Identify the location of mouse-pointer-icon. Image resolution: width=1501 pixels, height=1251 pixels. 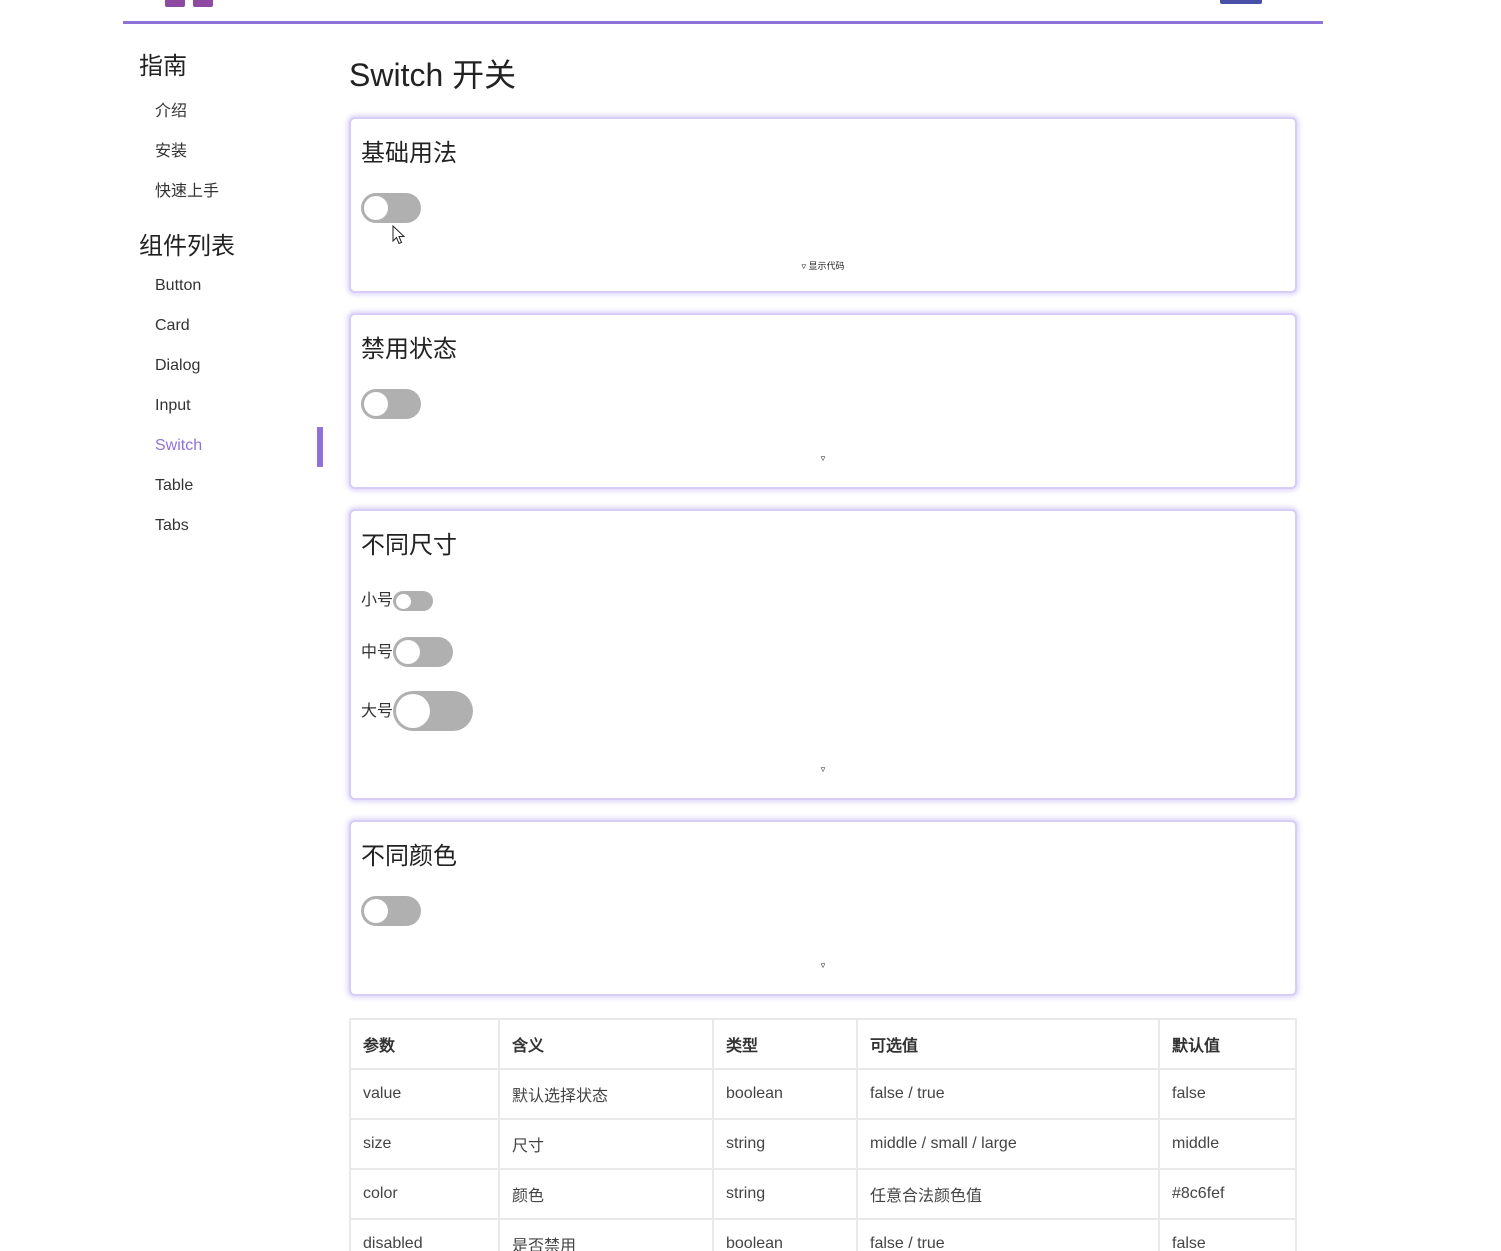
(399, 235).